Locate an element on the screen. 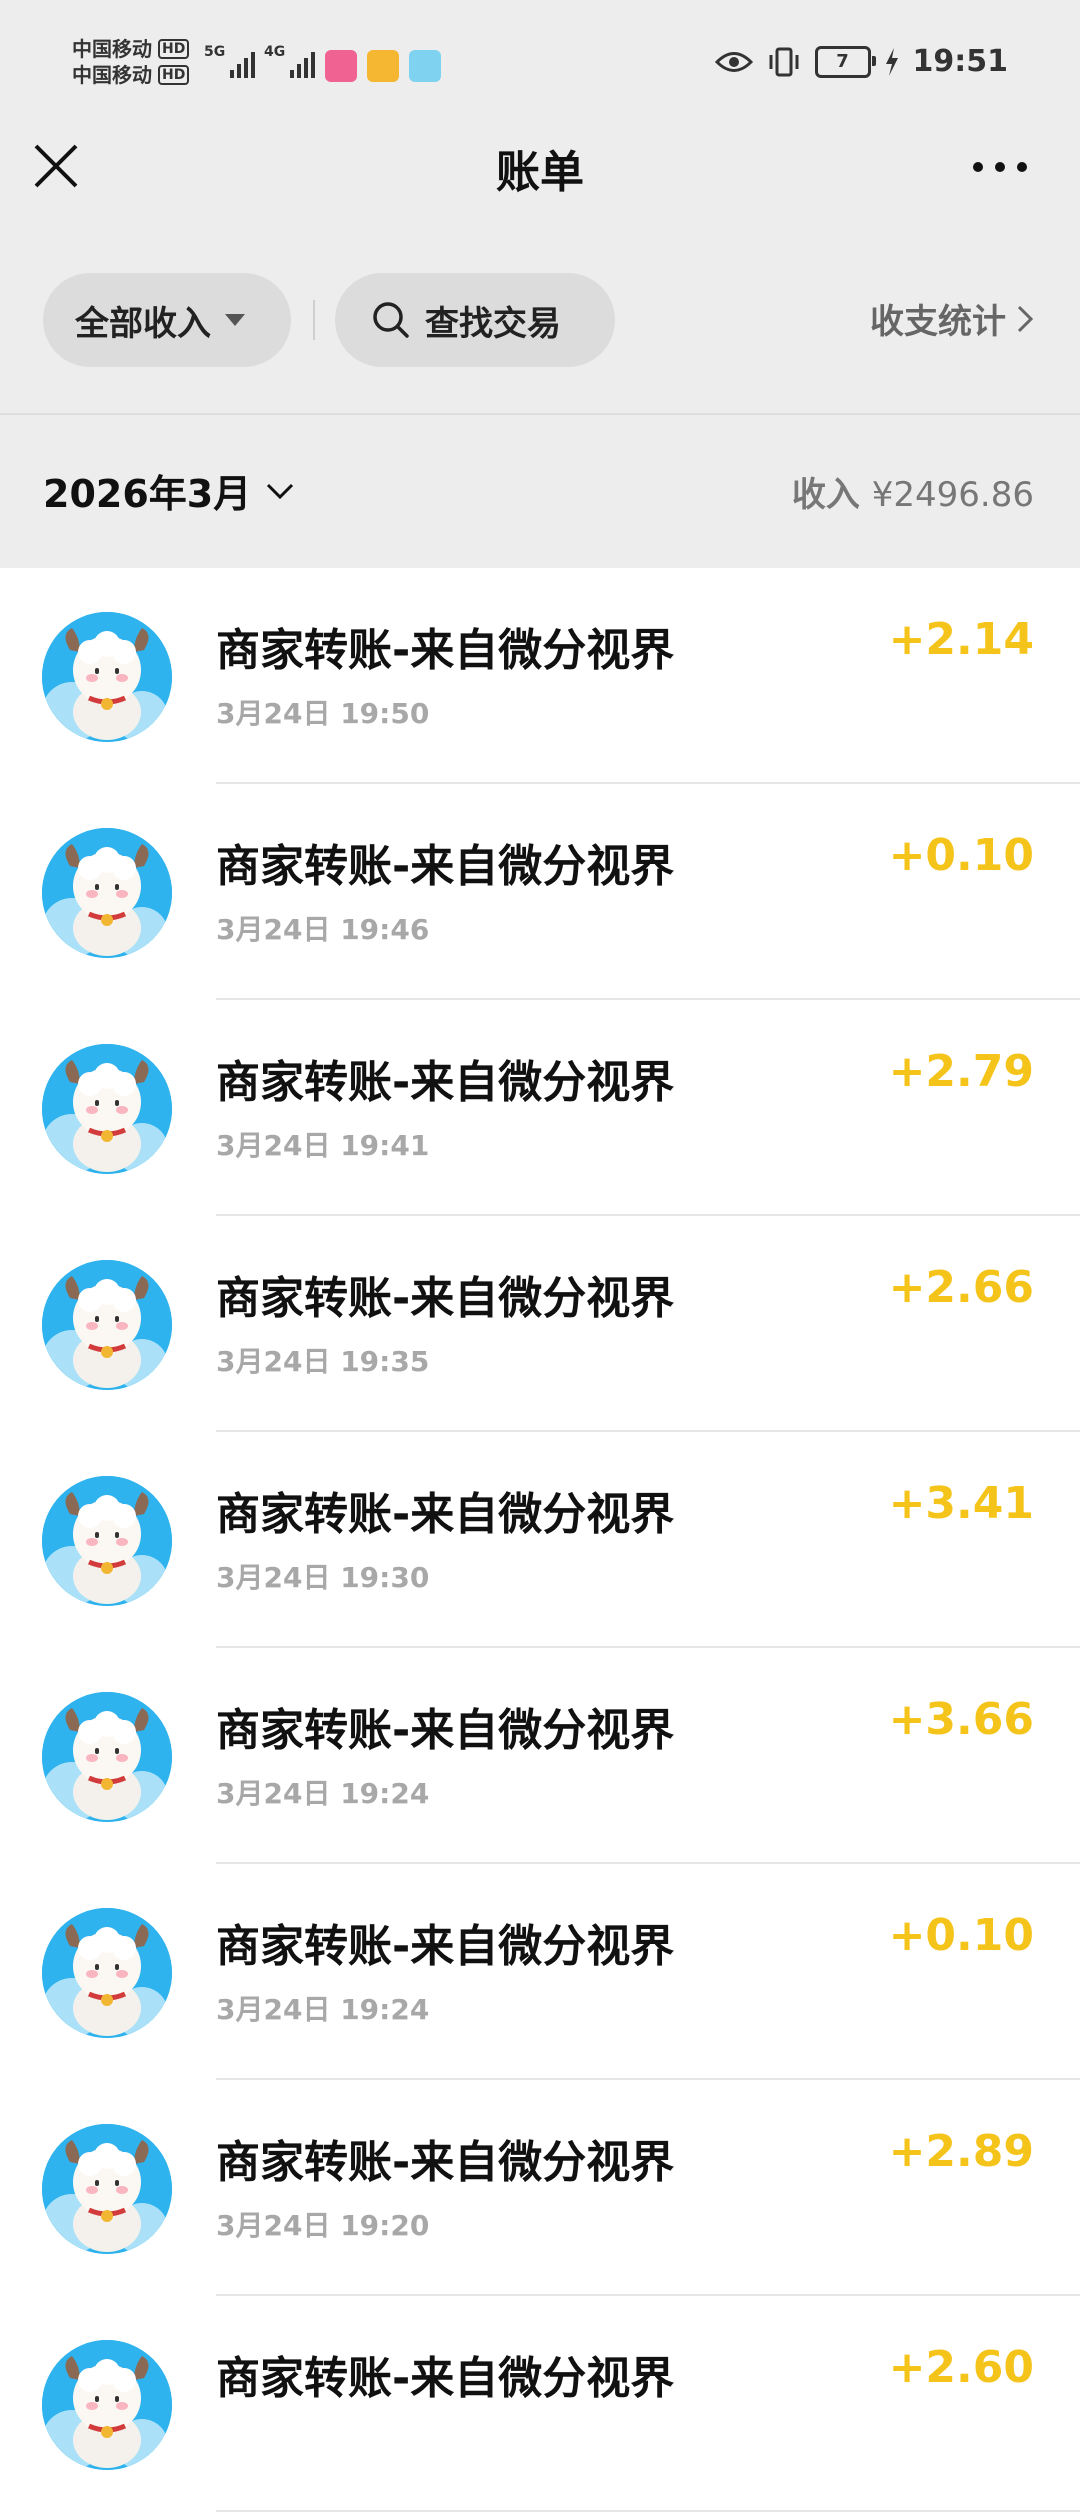  filter-bar: 全部收入 查找交易 收支统计 is located at coordinates (540, 320).